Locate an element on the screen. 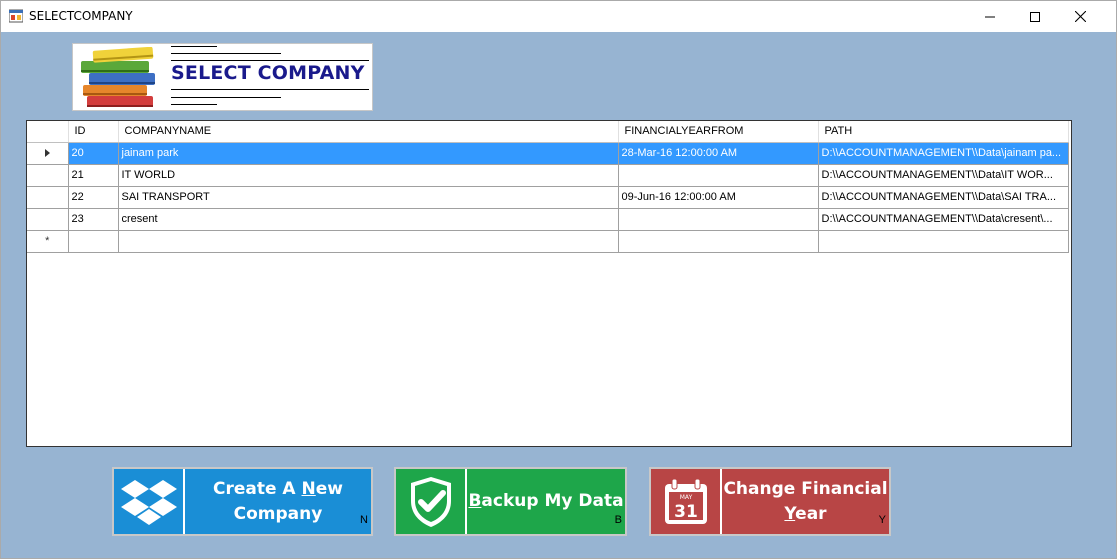  cell-company: jainam park is located at coordinates (368, 153).